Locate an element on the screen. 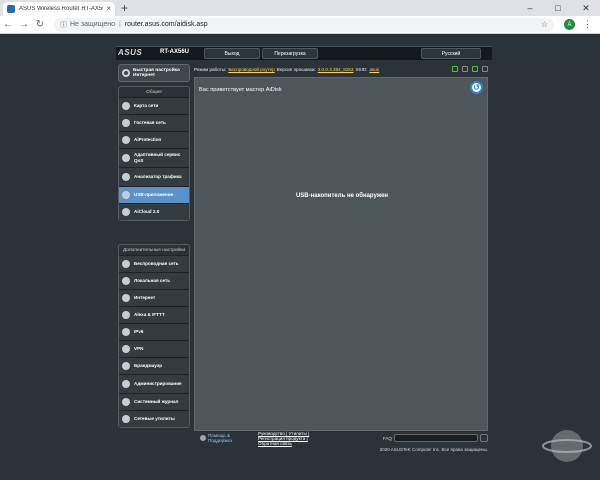 The image size is (600, 480). faq-label: FAQ is located at coordinates (387, 438).